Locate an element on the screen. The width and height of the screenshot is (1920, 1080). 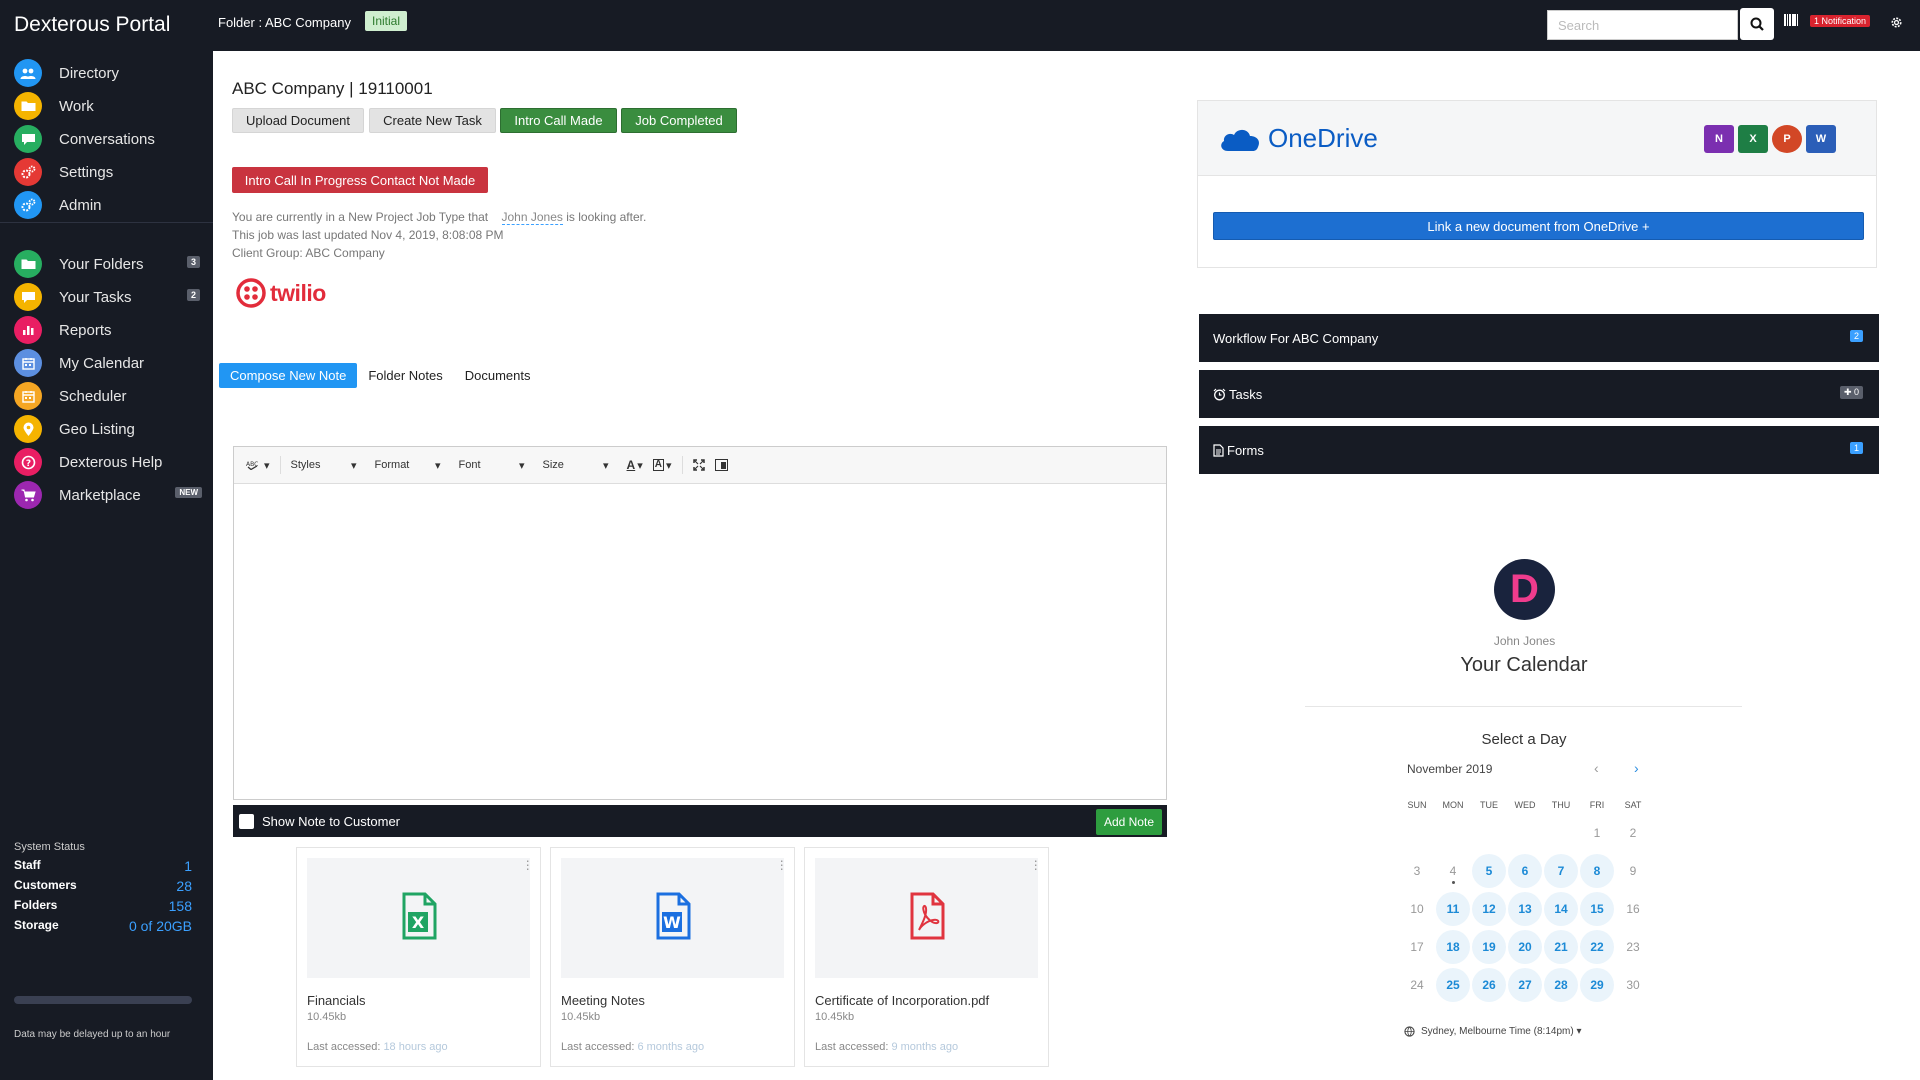
system-status-key: Folders is located at coordinates (36, 905).